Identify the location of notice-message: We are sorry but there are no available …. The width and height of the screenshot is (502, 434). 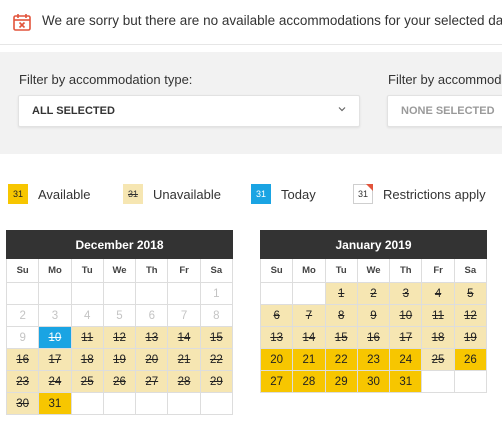
(272, 20).